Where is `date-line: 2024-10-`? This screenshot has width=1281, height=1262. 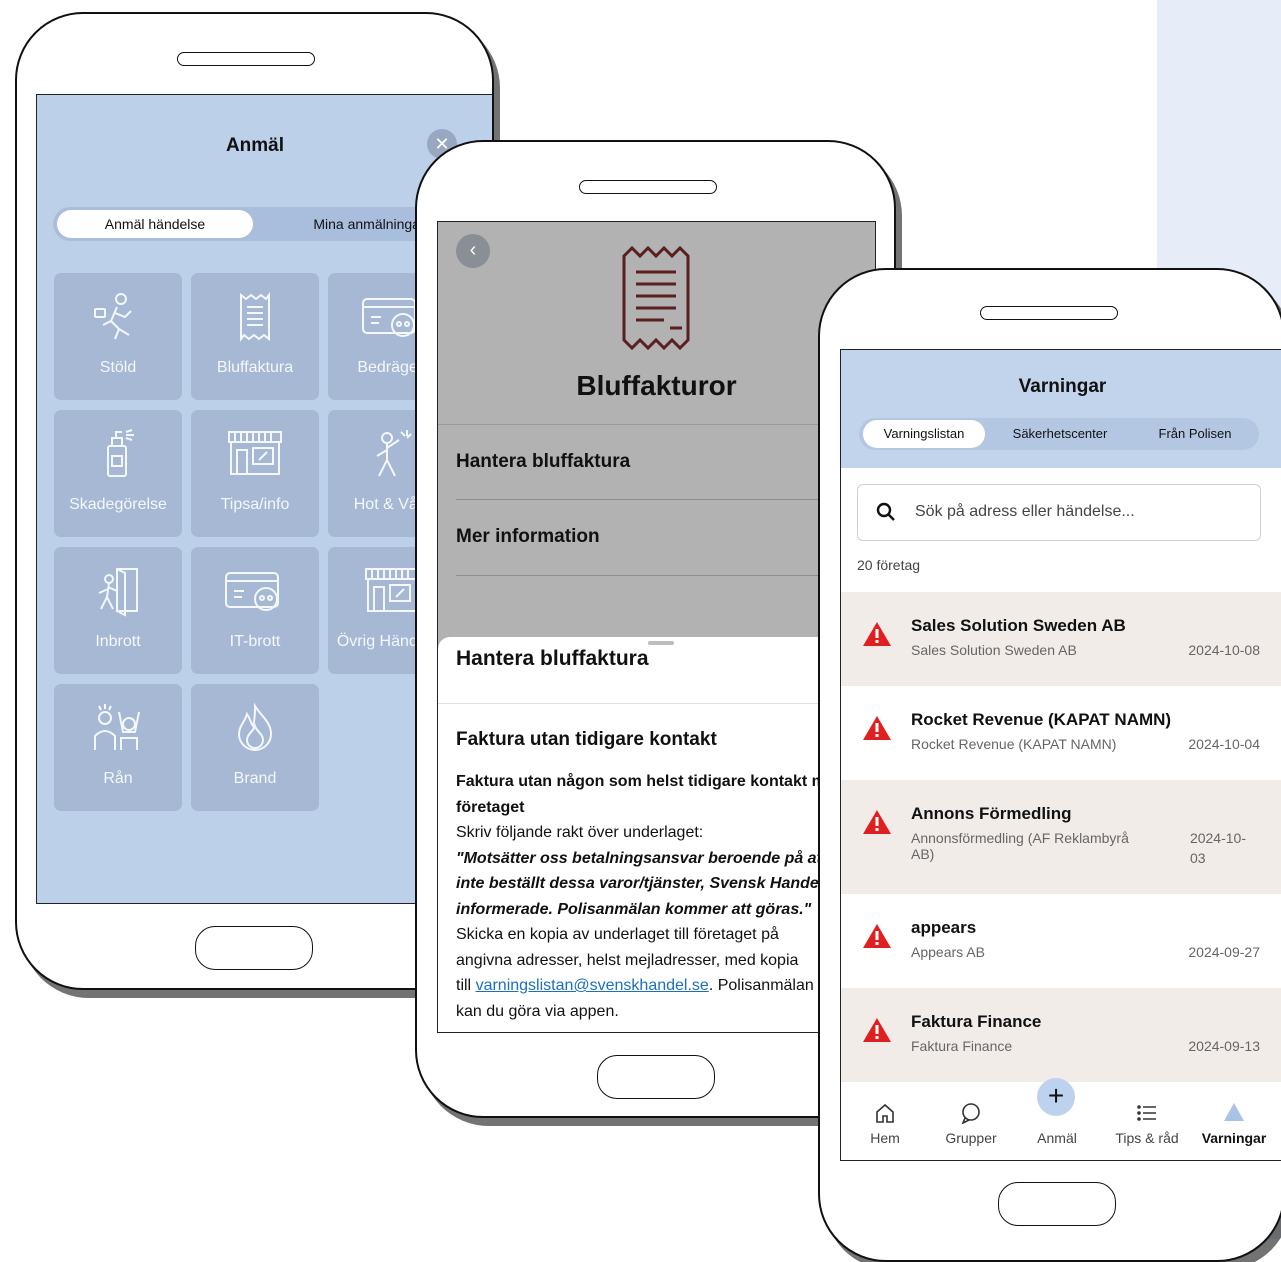
date-line: 2024-10- is located at coordinates (1217, 838).